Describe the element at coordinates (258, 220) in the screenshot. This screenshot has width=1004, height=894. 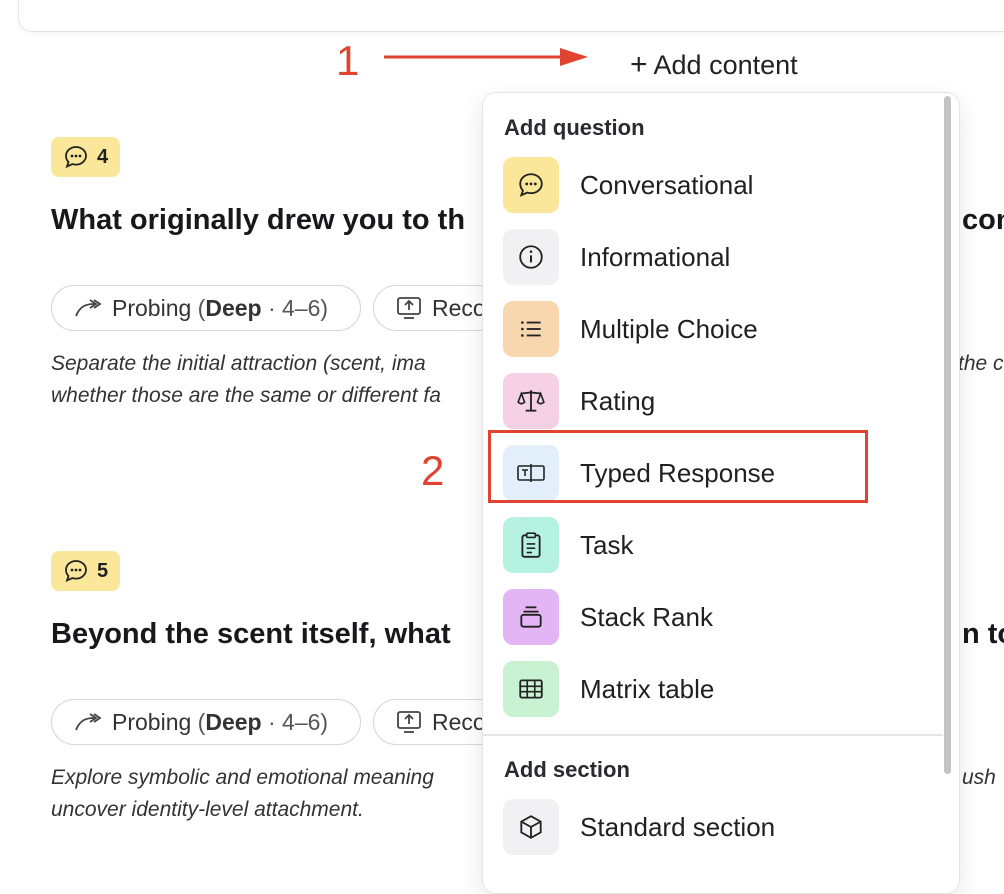
I see `question-title: What originally drew you to th` at that location.